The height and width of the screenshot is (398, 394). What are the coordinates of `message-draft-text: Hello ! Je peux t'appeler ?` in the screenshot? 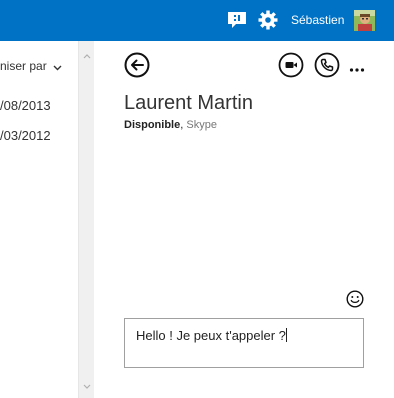 It's located at (211, 335).